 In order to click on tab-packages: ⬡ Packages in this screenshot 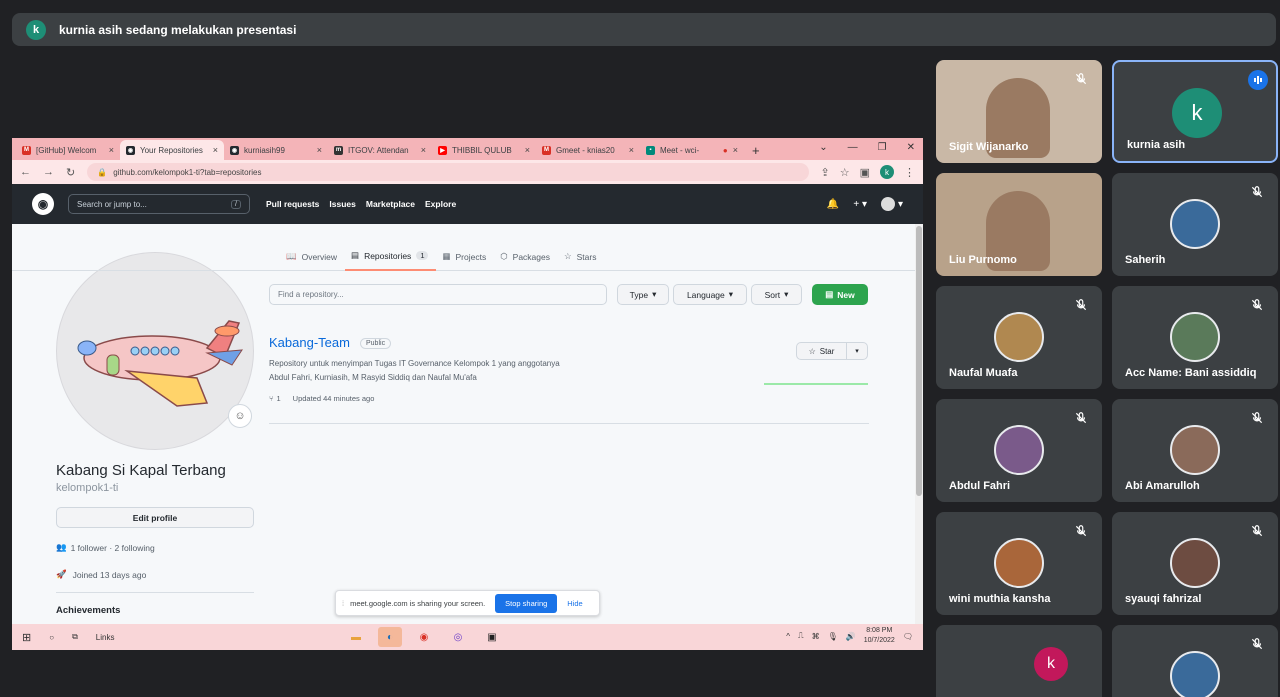, I will do `click(526, 260)`.